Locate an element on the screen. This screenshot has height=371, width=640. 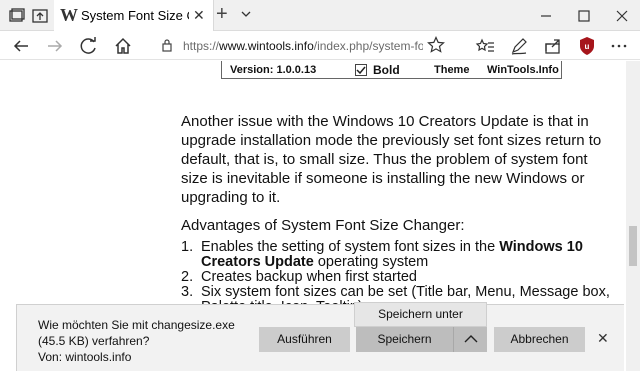
close-icon is located at coordinates (622, 16).